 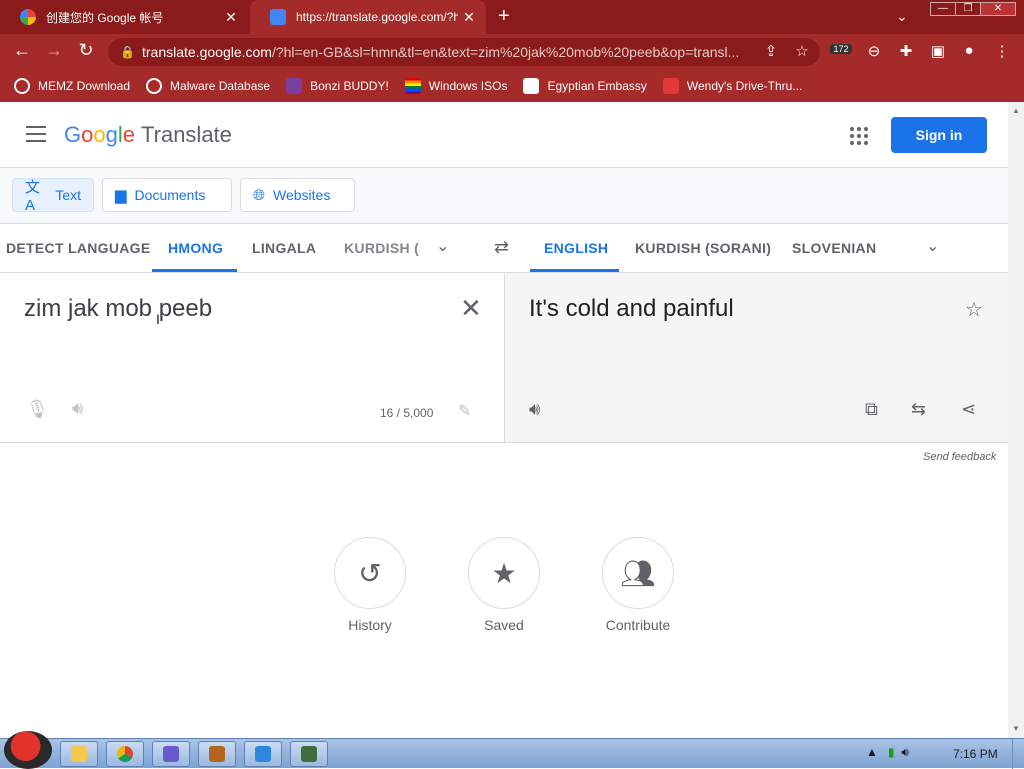 I want to click on save-translation-star-icon: ☆, so click(x=974, y=309).